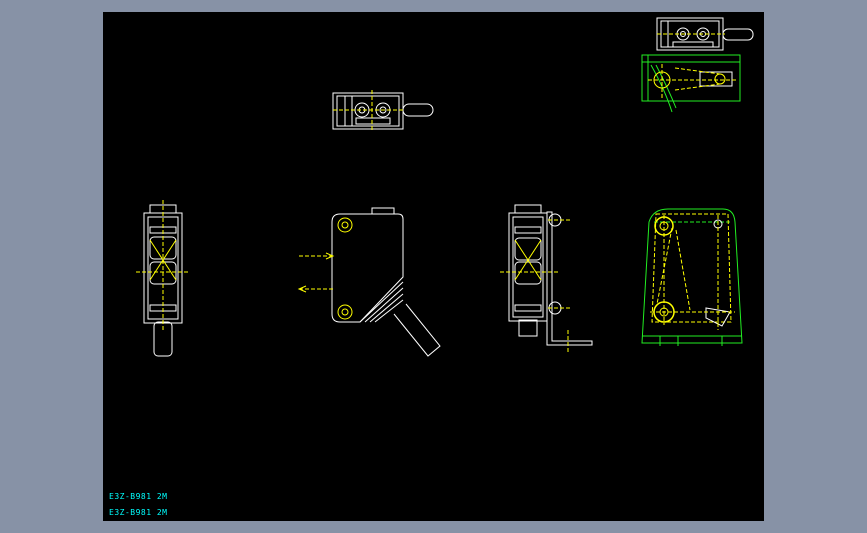 The width and height of the screenshot is (867, 533). What do you see at coordinates (138, 496) in the screenshot?
I see `caption-1: E3Z-B981 2M` at bounding box center [138, 496].